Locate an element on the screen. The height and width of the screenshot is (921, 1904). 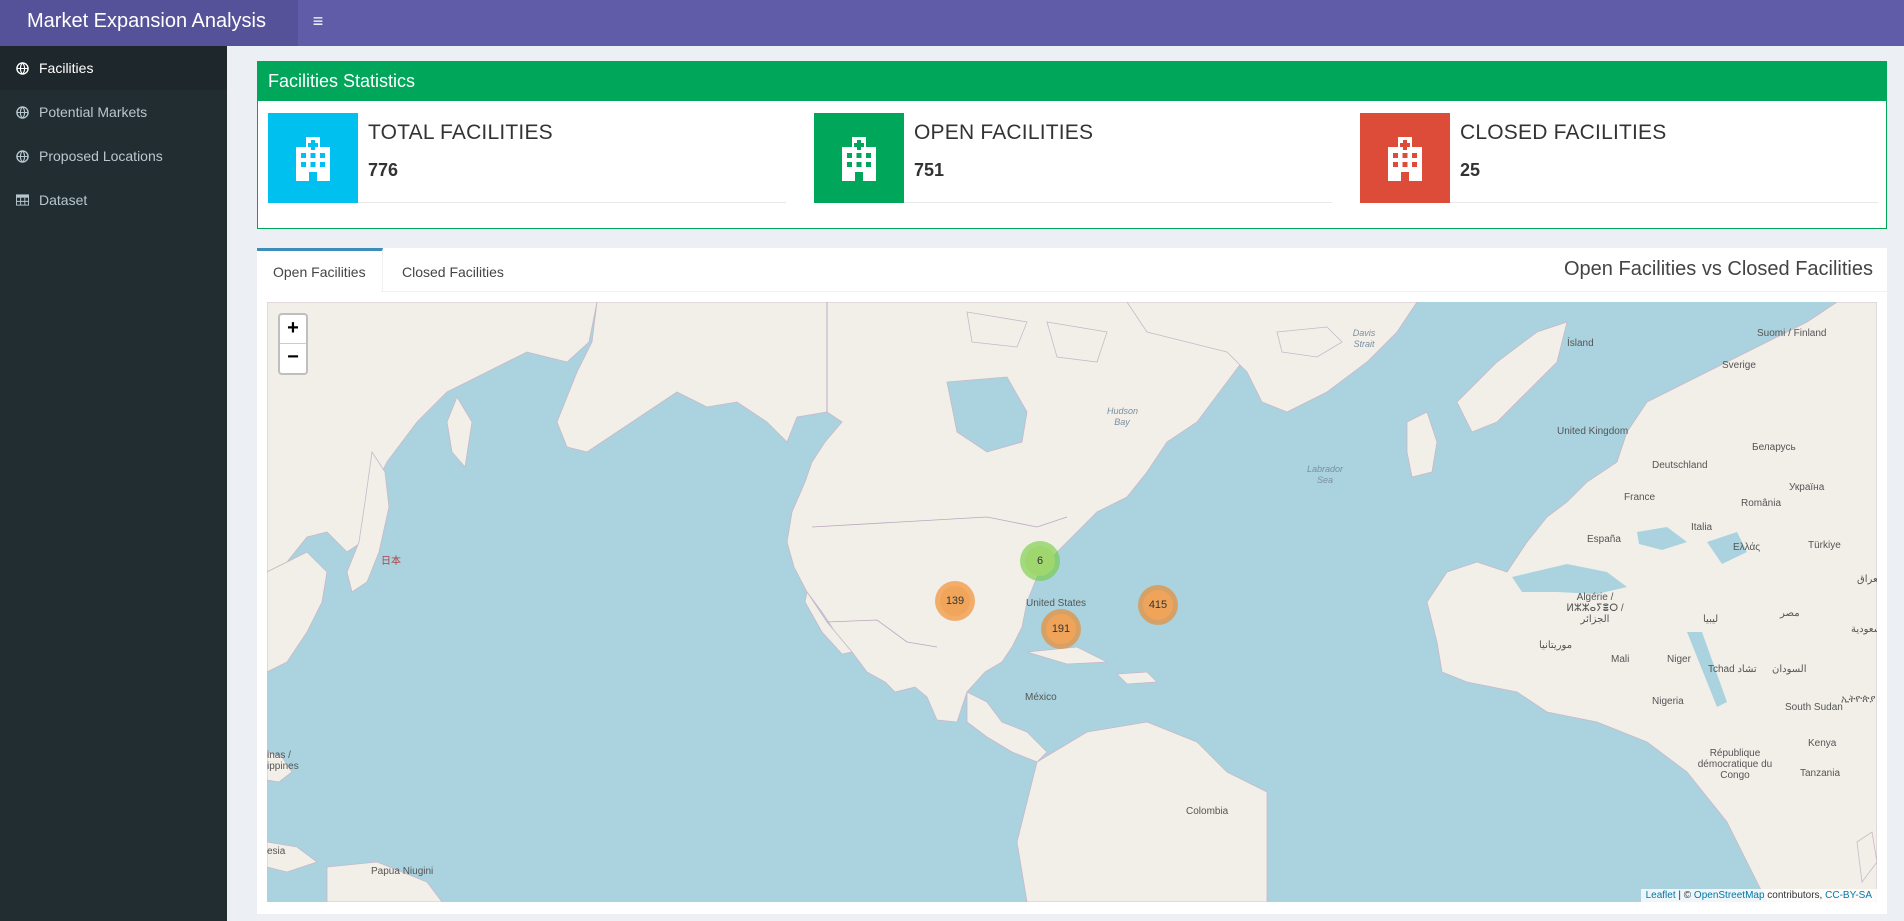
tab-divider is located at coordinates (1134, 291).